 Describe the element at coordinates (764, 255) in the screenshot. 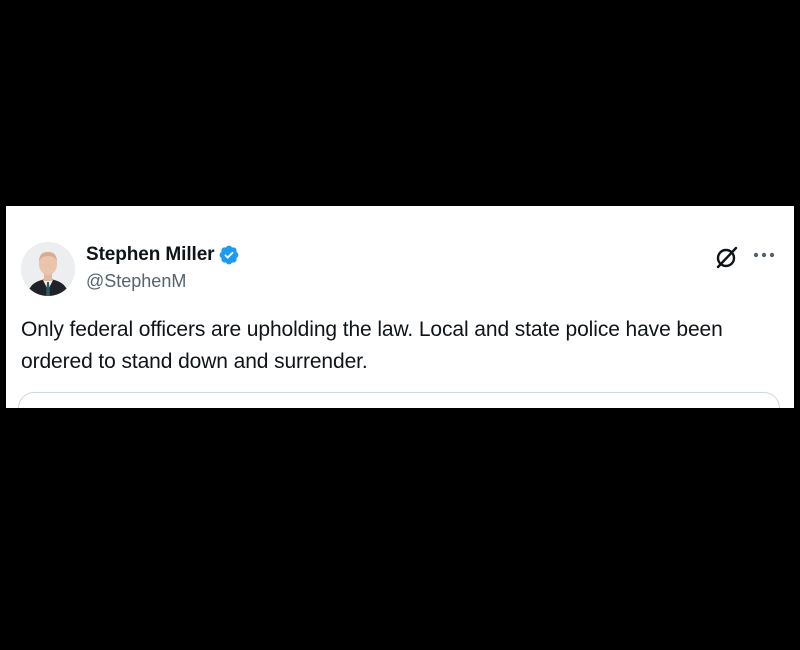

I see `more-options-icon` at that location.